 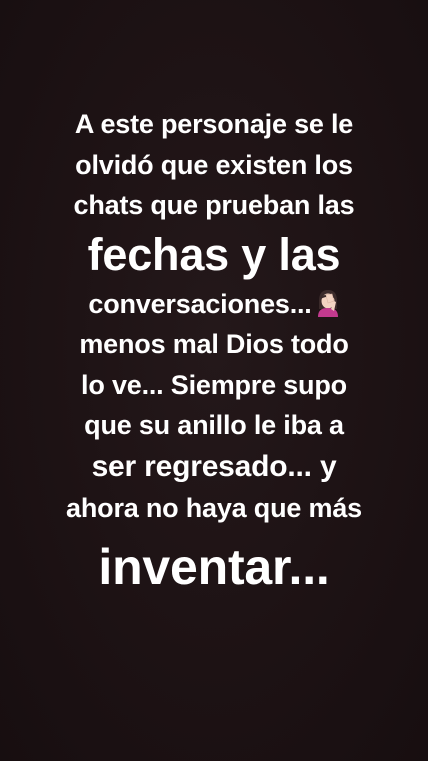 What do you see at coordinates (214, 425) in the screenshot?
I see `story-line-8: que su anillo le iba a` at bounding box center [214, 425].